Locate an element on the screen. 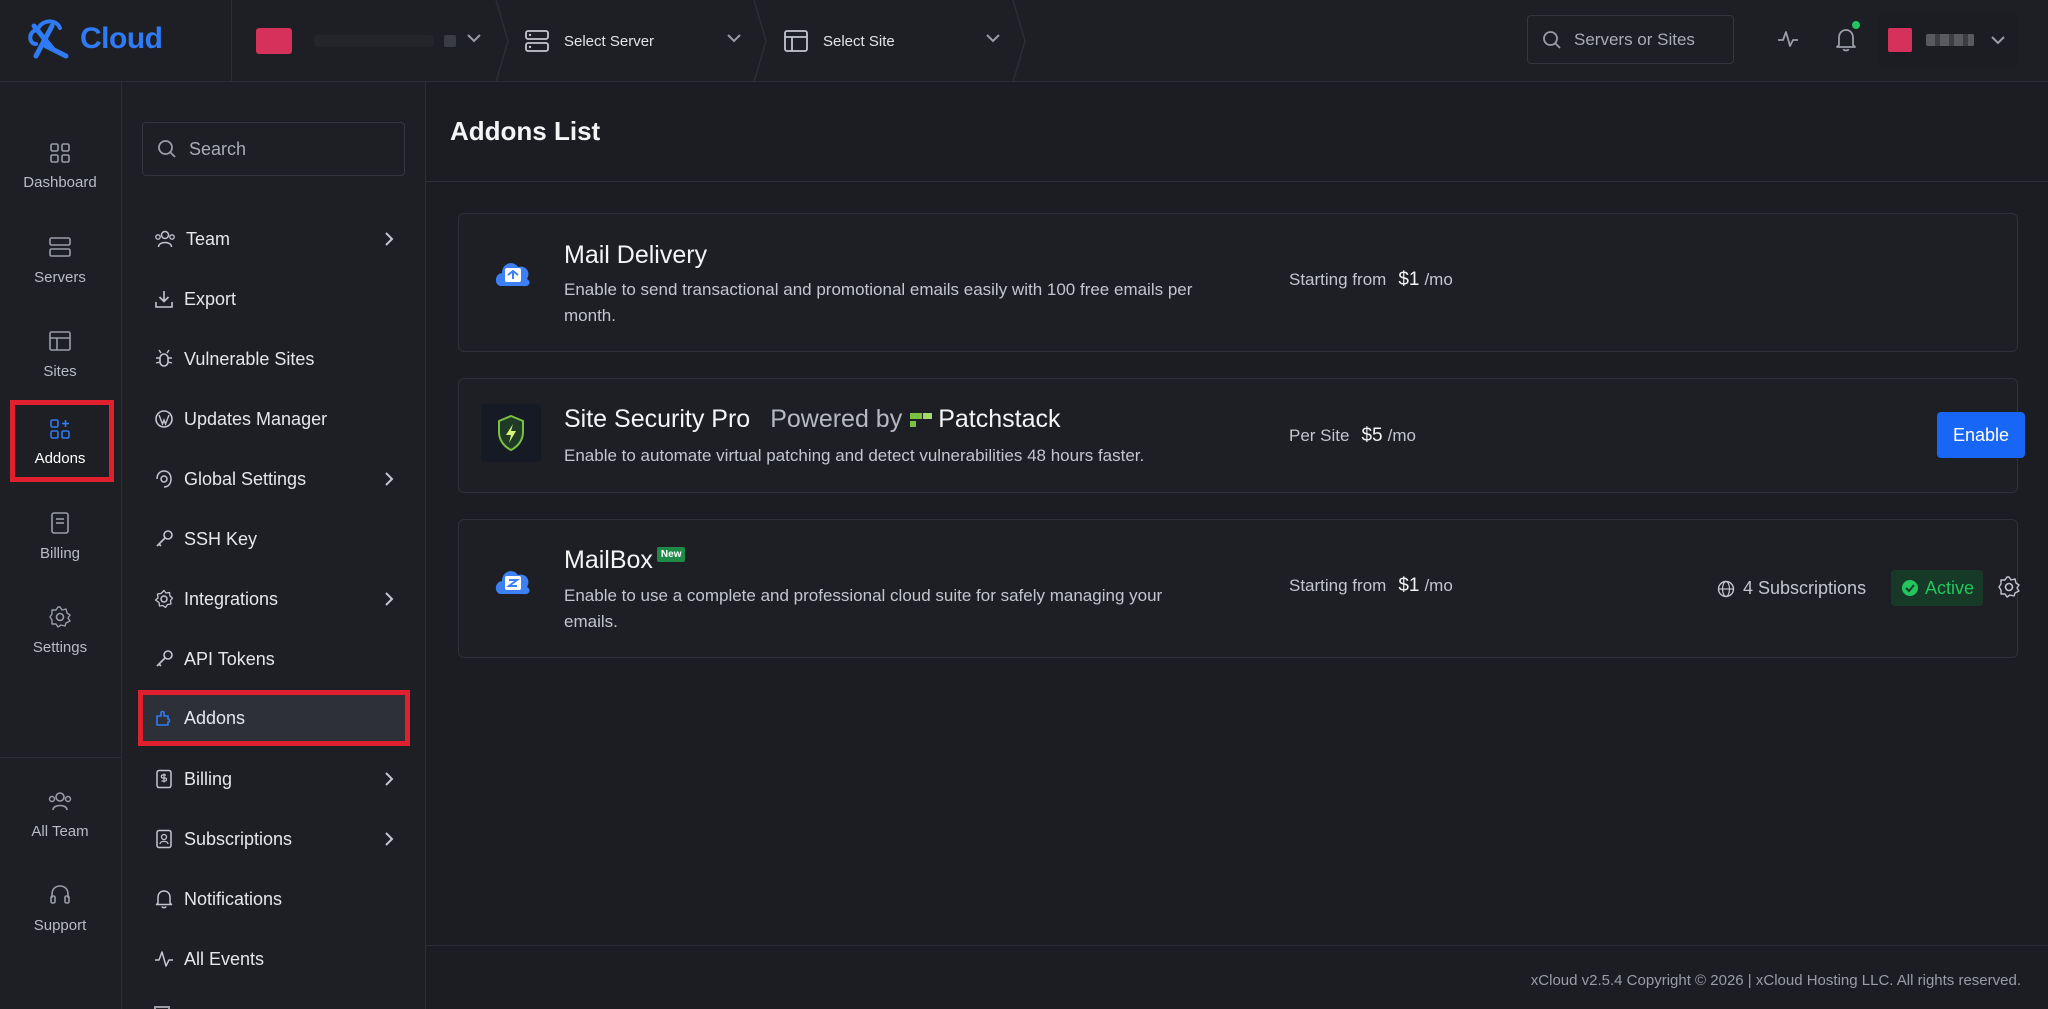  sidebar-item-label: Subscriptions is located at coordinates (238, 838).